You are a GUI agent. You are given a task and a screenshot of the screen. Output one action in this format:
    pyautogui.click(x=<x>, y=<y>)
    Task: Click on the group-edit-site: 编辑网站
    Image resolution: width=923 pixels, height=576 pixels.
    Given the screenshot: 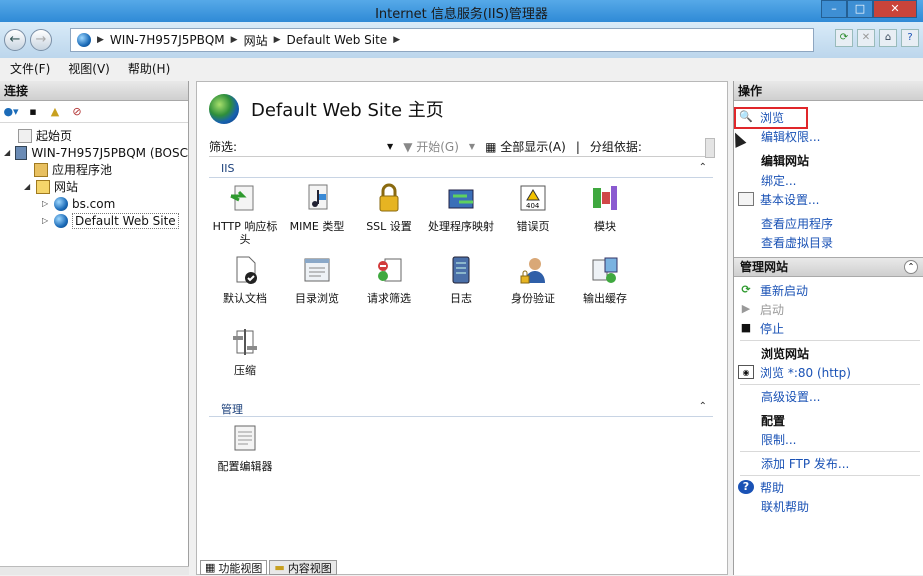 What is the action you would take?
    pyautogui.click(x=785, y=161)
    